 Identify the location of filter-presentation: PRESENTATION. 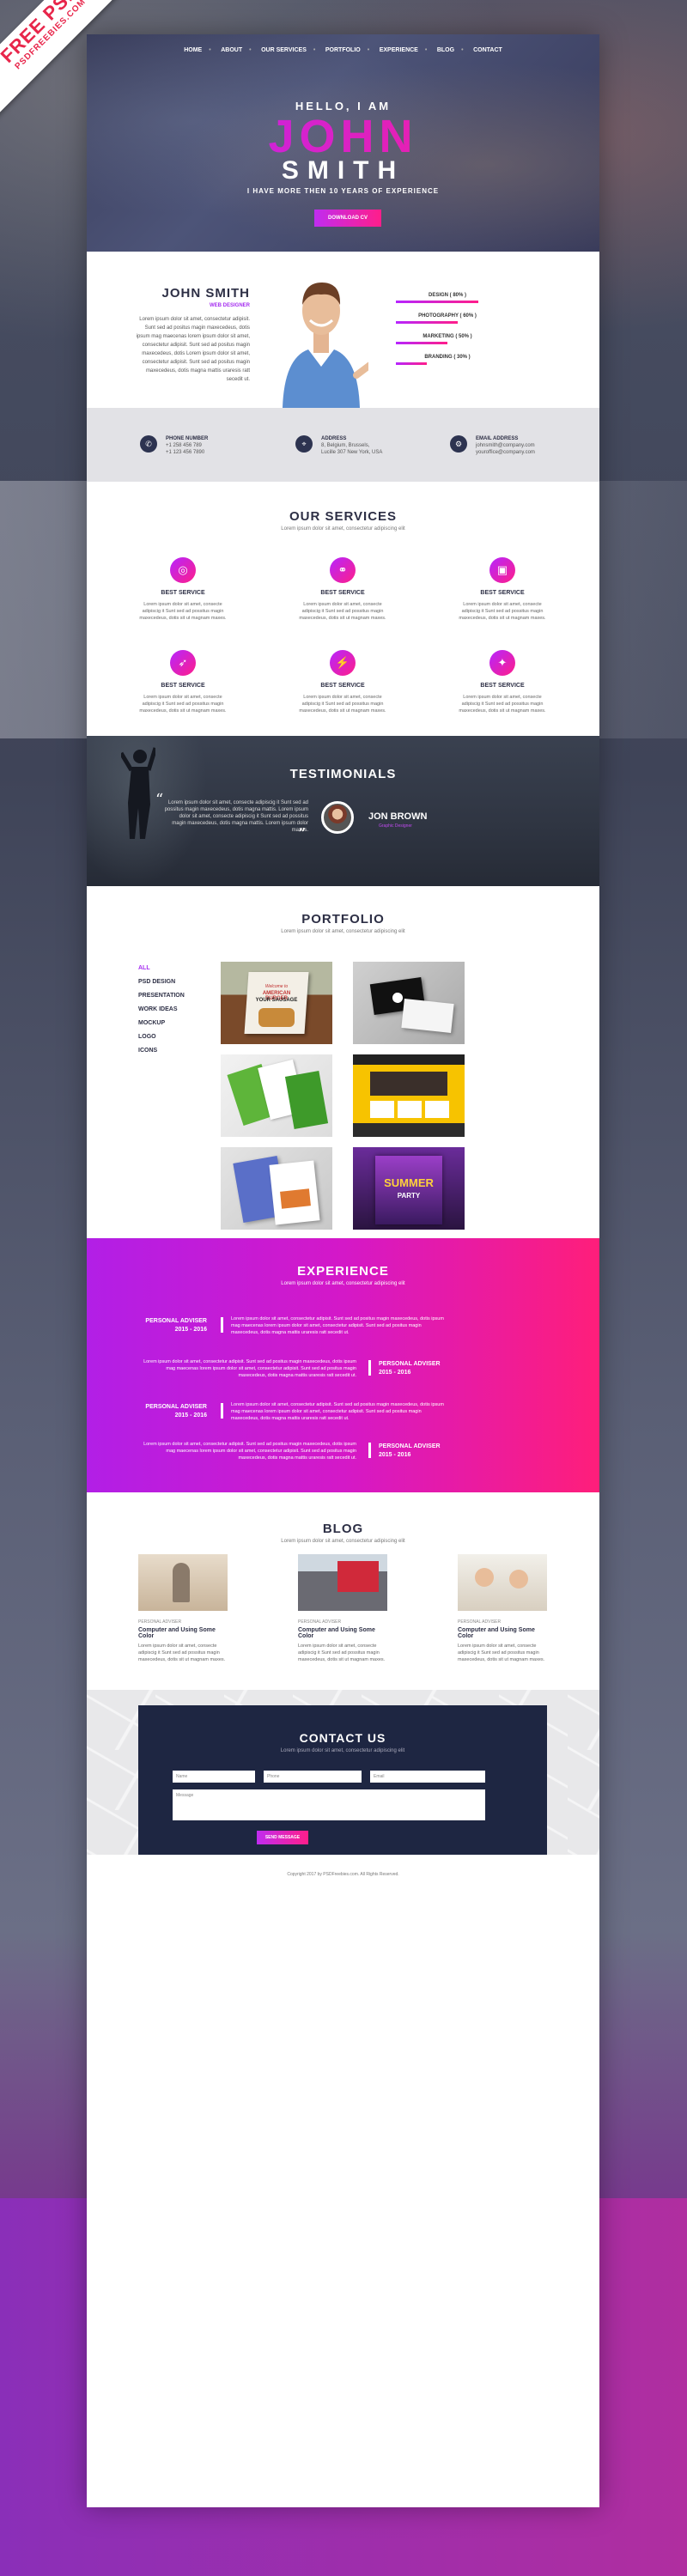
(161, 996).